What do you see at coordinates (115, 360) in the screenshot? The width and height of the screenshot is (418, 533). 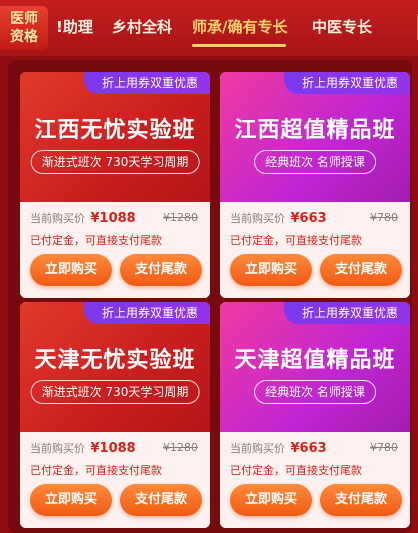 I see `course-title: 天津无忧实验班` at bounding box center [115, 360].